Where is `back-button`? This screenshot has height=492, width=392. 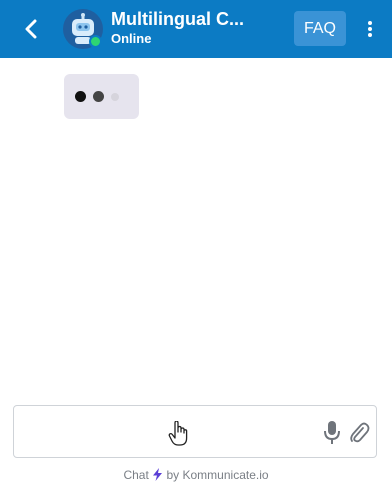
back-button is located at coordinates (31, 29).